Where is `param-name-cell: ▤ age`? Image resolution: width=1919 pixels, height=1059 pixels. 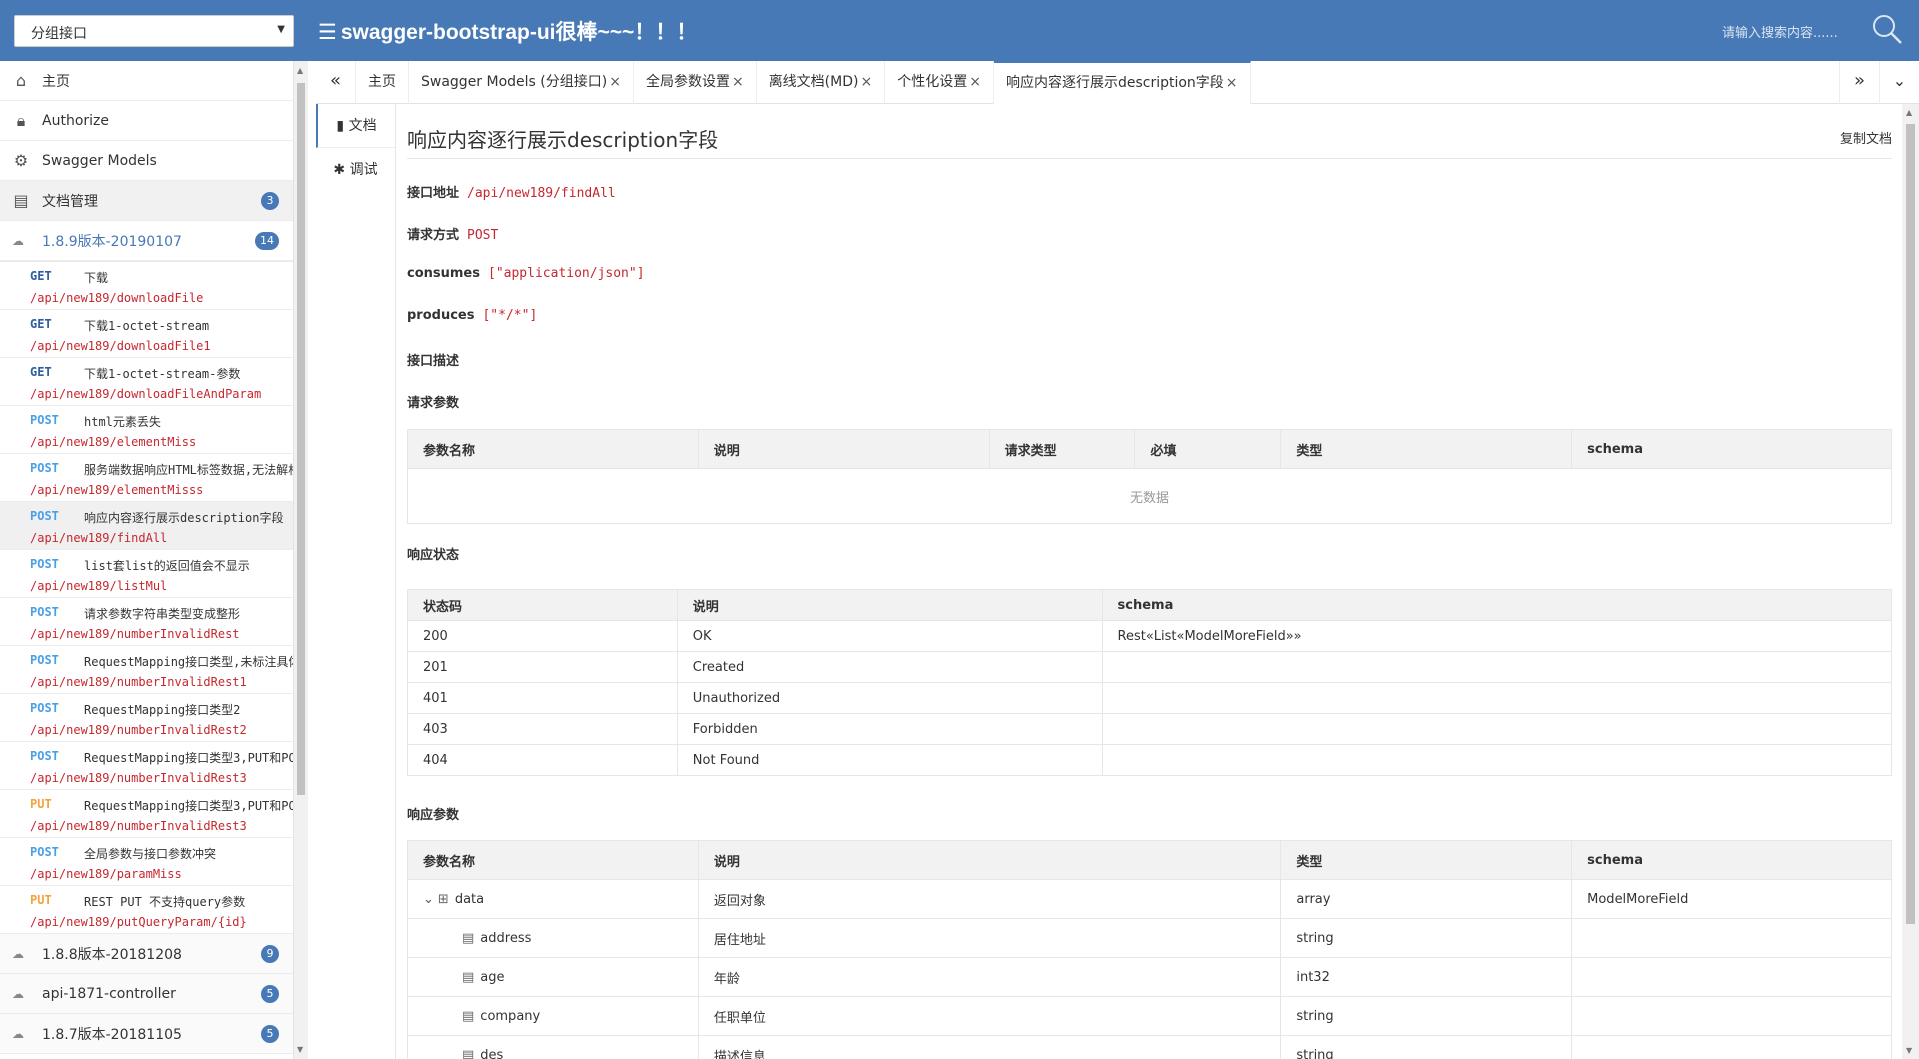 param-name-cell: ▤ age is located at coordinates (553, 977).